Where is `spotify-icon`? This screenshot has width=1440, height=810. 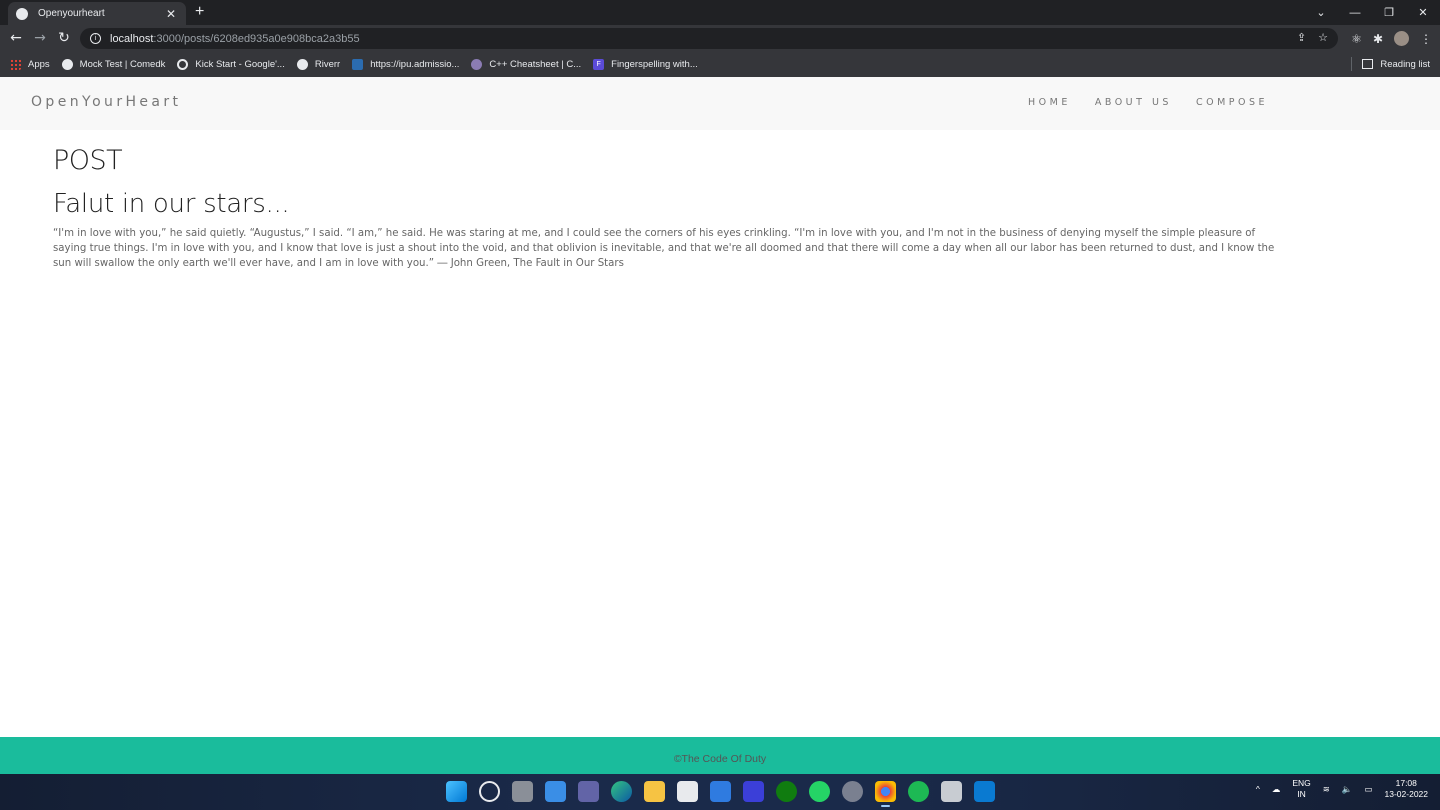 spotify-icon is located at coordinates (918, 791).